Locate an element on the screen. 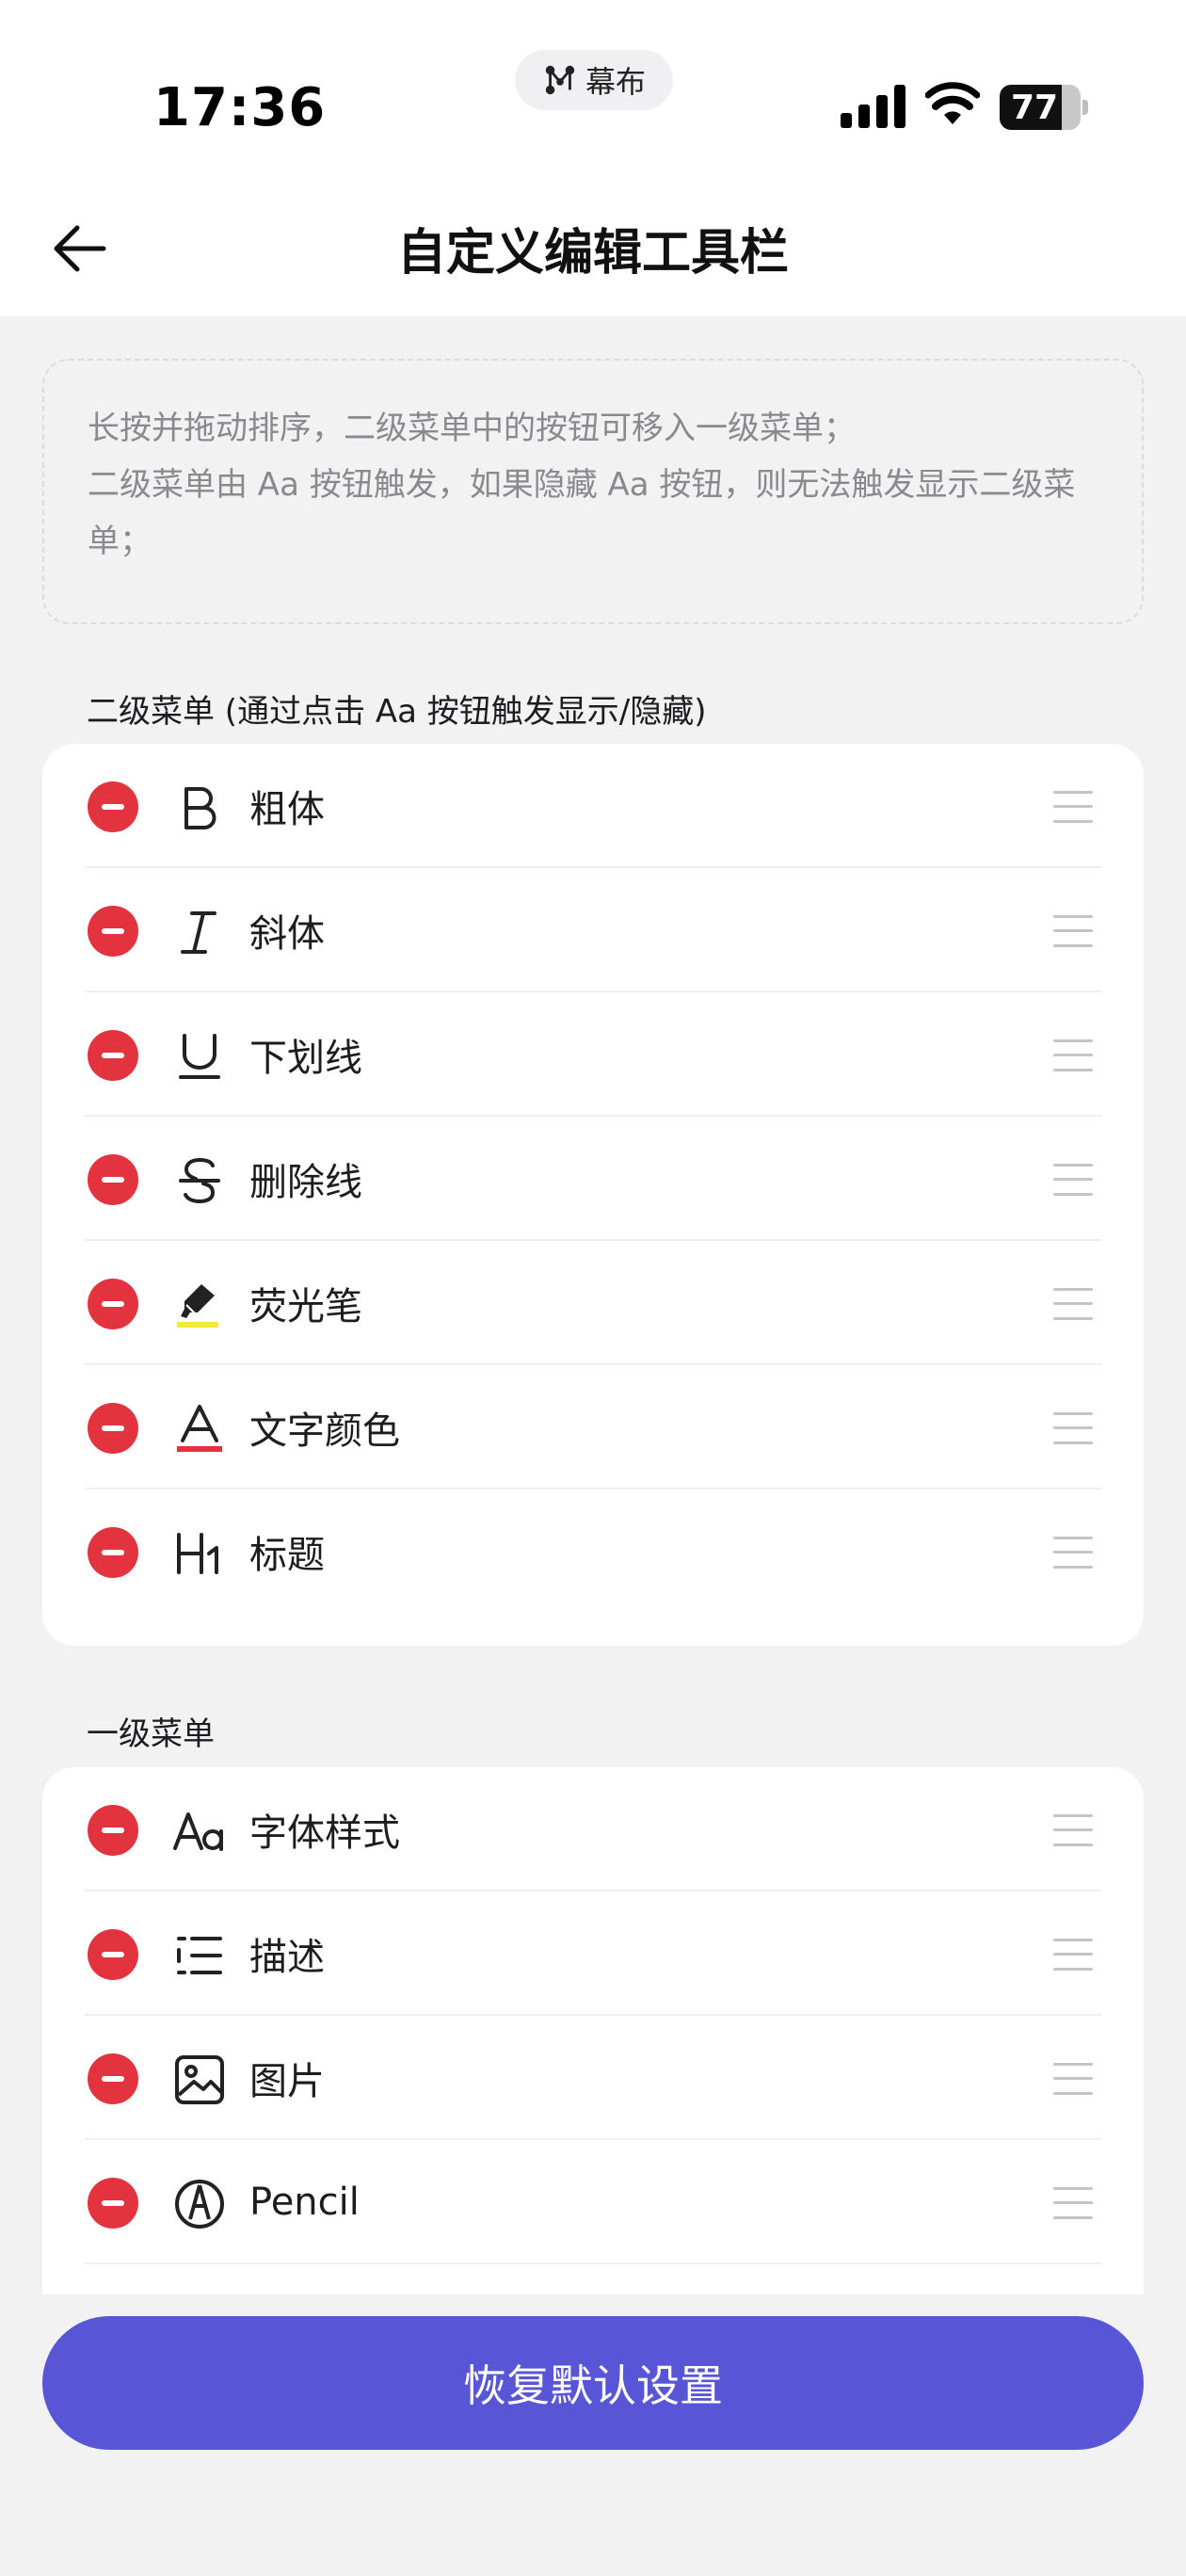  row-label: 字体样式 is located at coordinates (324, 1833).